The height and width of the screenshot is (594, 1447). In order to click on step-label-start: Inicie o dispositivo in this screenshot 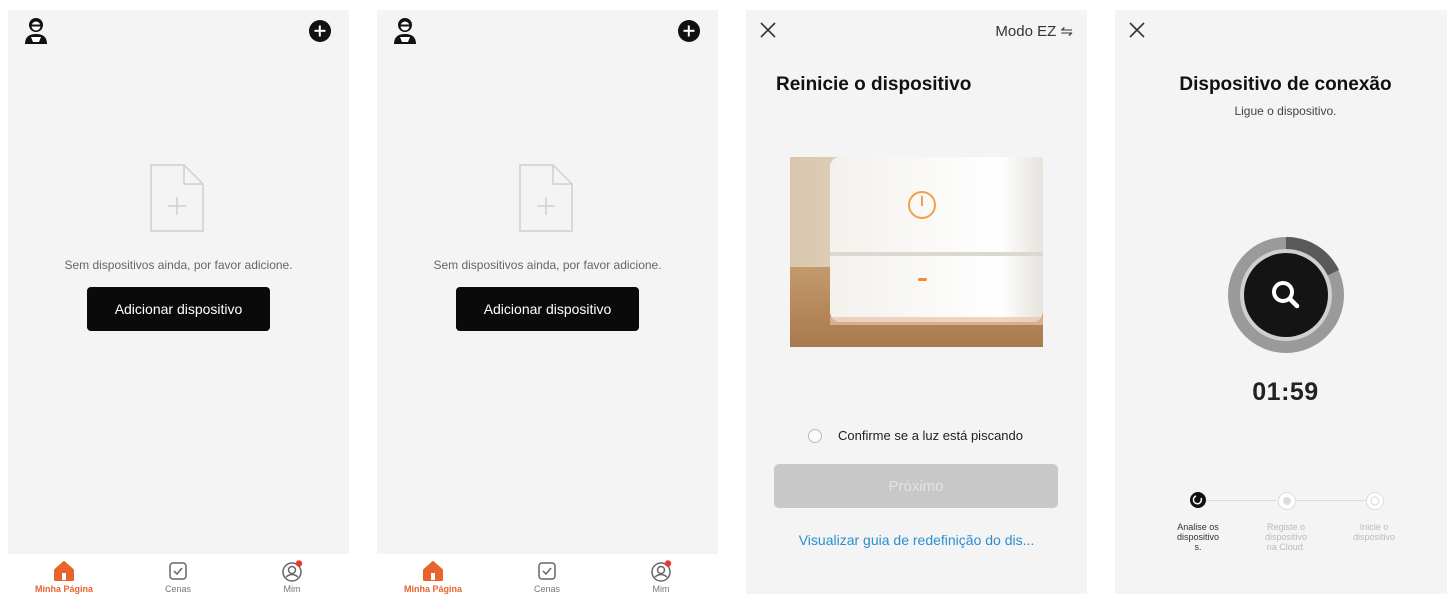, I will do `click(1374, 532)`.